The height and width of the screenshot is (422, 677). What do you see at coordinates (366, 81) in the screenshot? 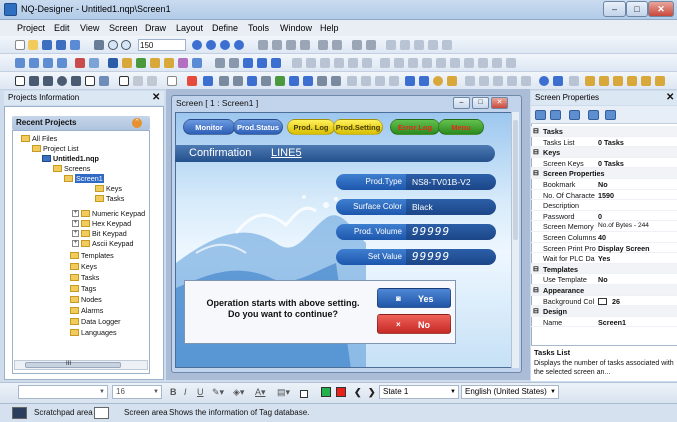
I see `recipe-icon` at bounding box center [366, 81].